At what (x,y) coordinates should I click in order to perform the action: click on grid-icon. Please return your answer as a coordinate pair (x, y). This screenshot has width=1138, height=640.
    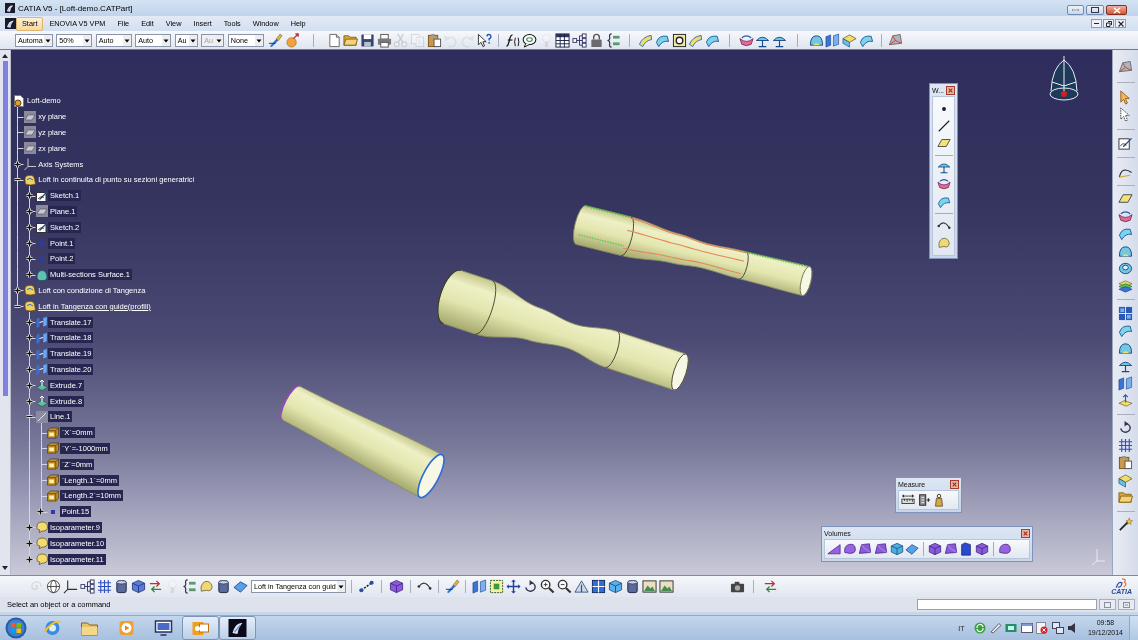
    Looking at the image, I should click on (104, 586).